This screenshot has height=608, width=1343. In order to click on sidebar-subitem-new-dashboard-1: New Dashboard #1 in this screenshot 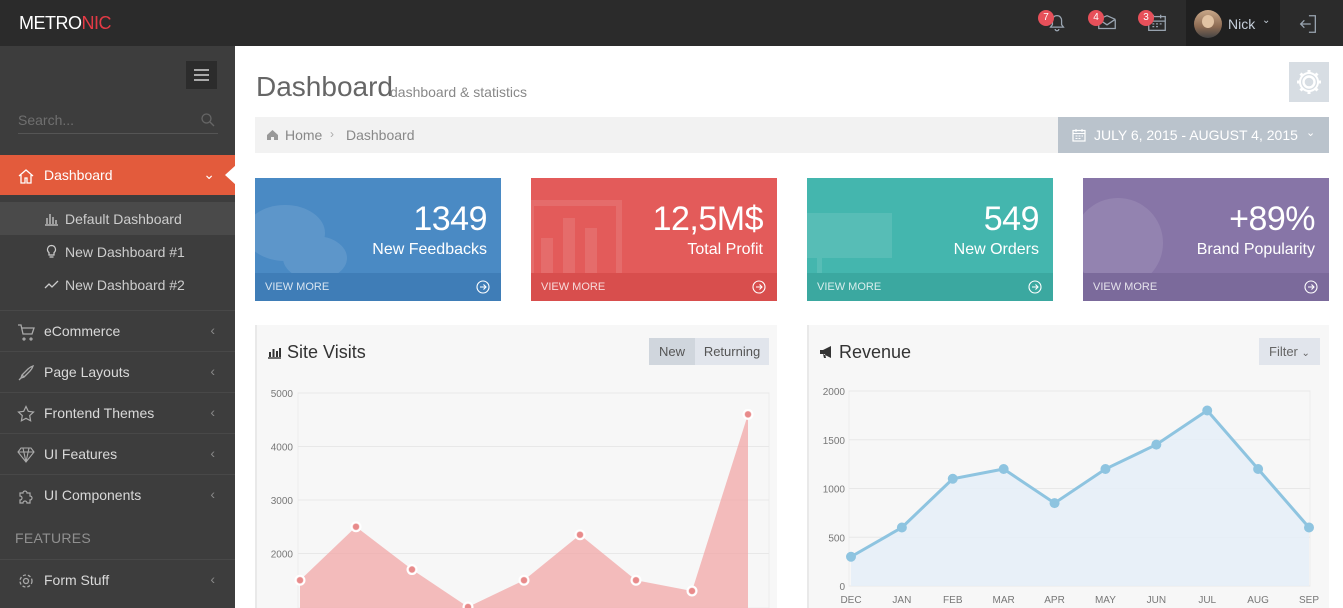, I will do `click(117, 251)`.